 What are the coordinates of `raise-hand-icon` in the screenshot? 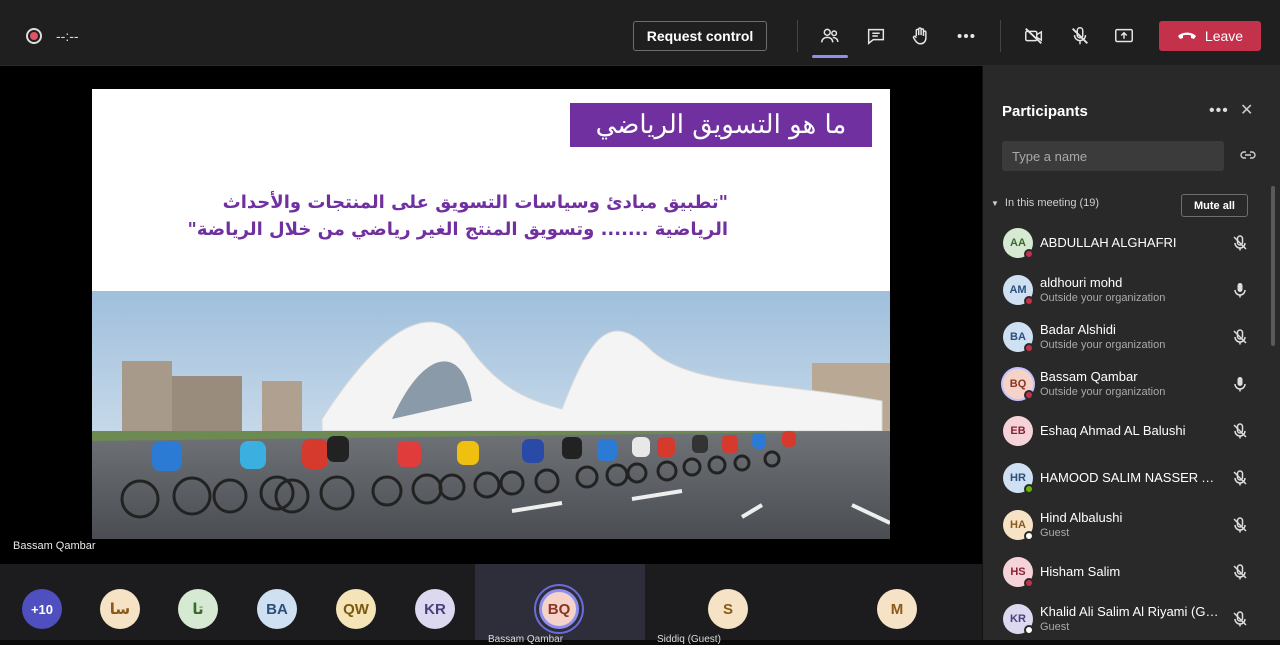 It's located at (920, 36).